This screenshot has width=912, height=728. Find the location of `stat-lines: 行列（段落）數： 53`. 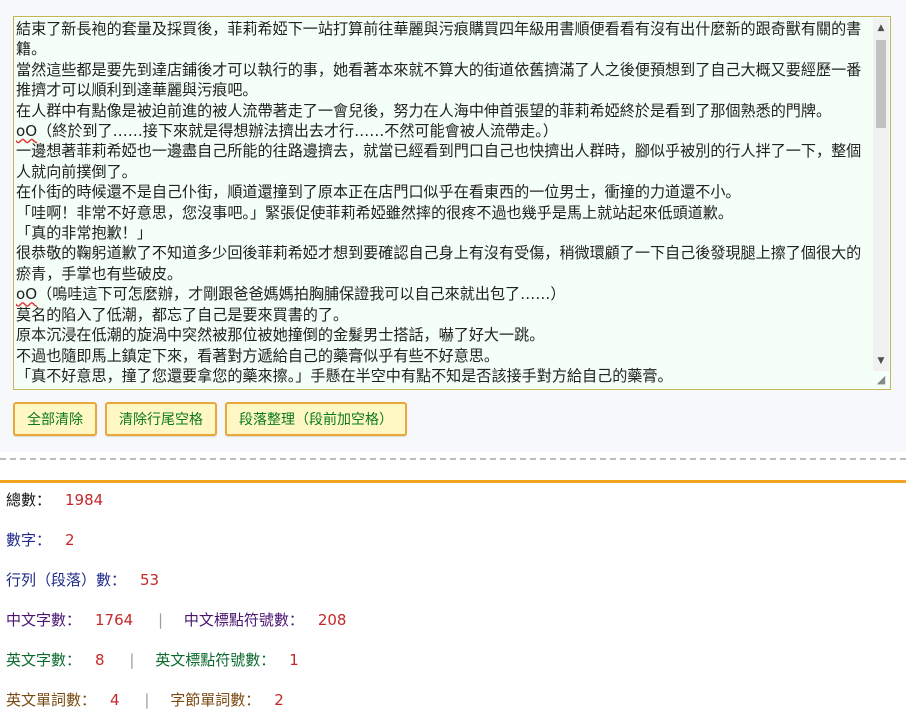

stat-lines: 行列（段落）數： 53 is located at coordinates (456, 588).